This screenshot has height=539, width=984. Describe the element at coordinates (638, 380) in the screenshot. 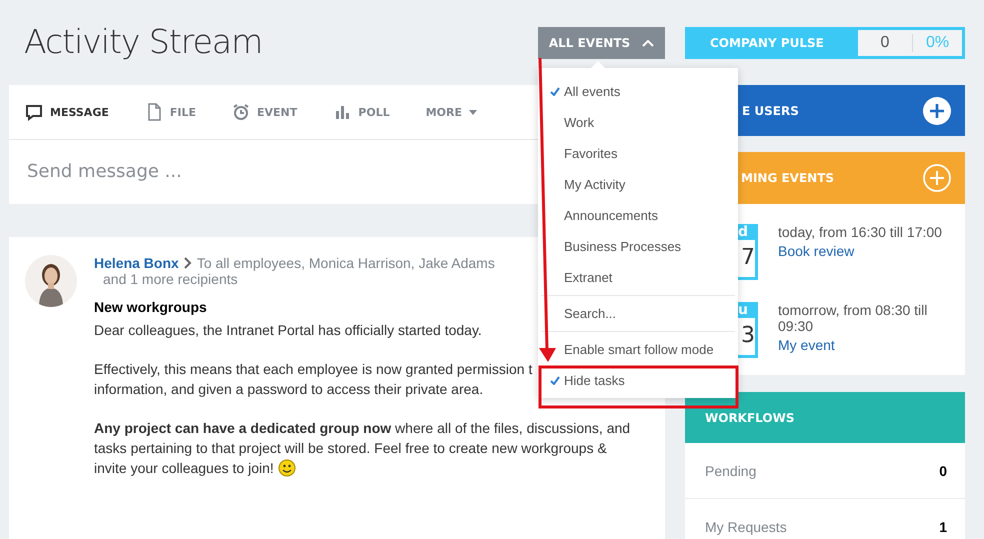

I see `menu-item: Hide tasks` at that location.